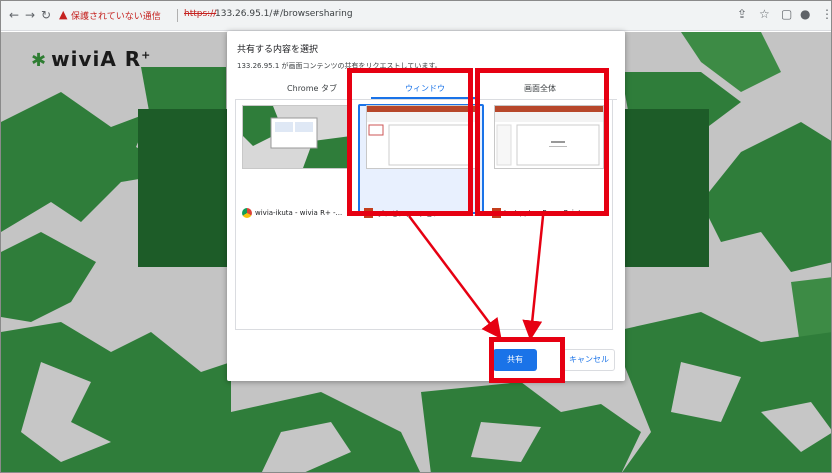 This screenshot has width=832, height=473. Describe the element at coordinates (14, 15) in the screenshot. I see `back-icon: ←` at that location.